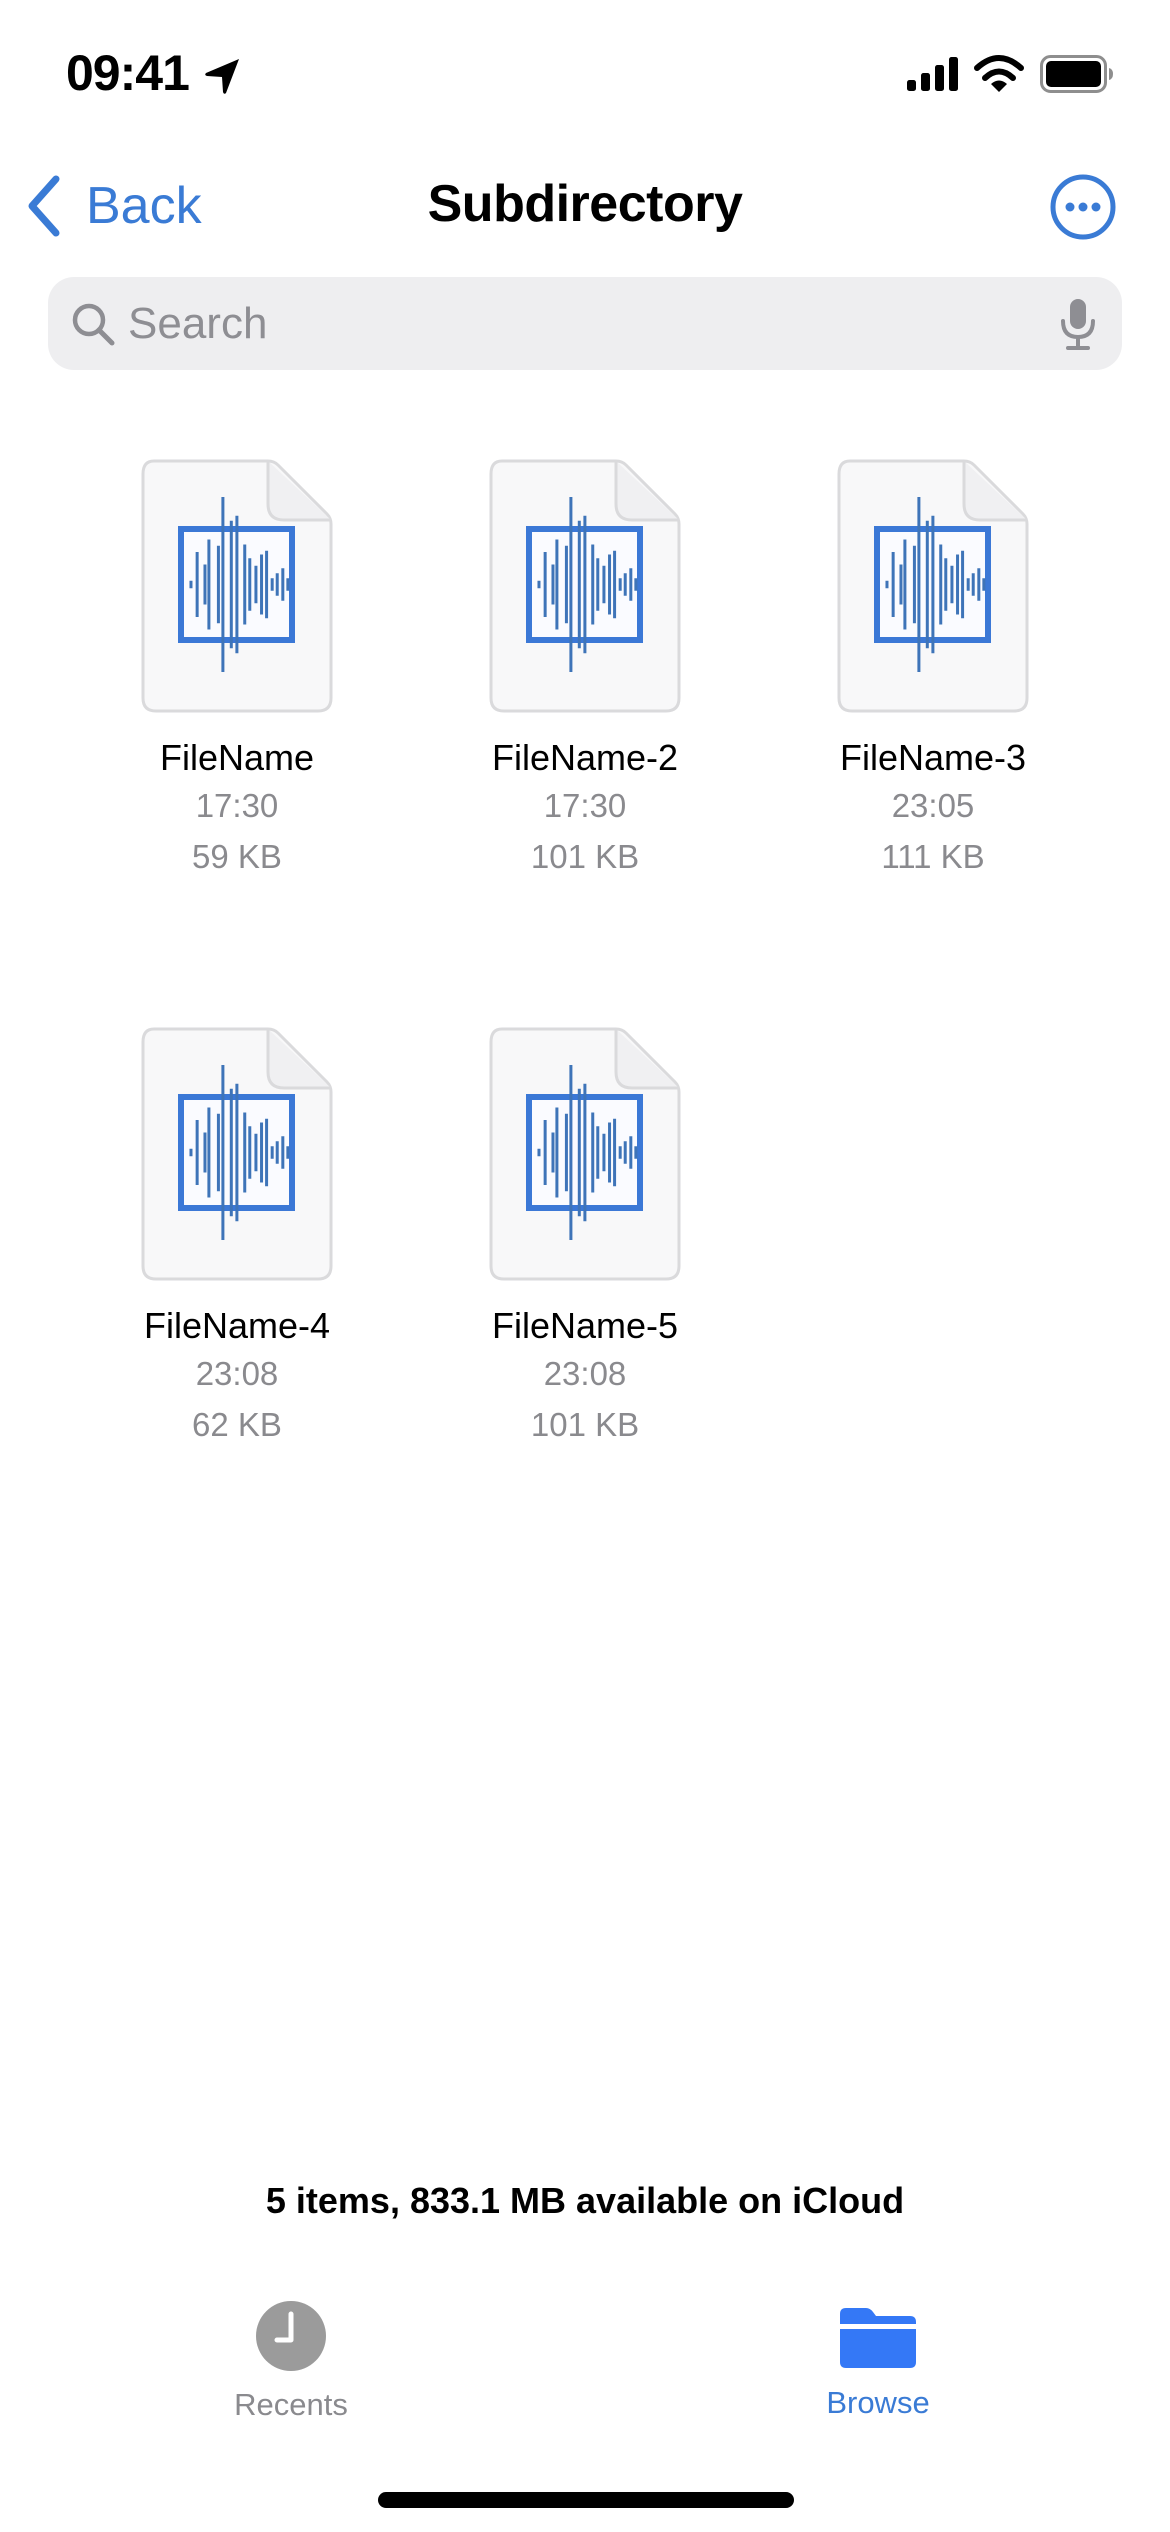  I want to click on file-size: 111 KB, so click(933, 856).